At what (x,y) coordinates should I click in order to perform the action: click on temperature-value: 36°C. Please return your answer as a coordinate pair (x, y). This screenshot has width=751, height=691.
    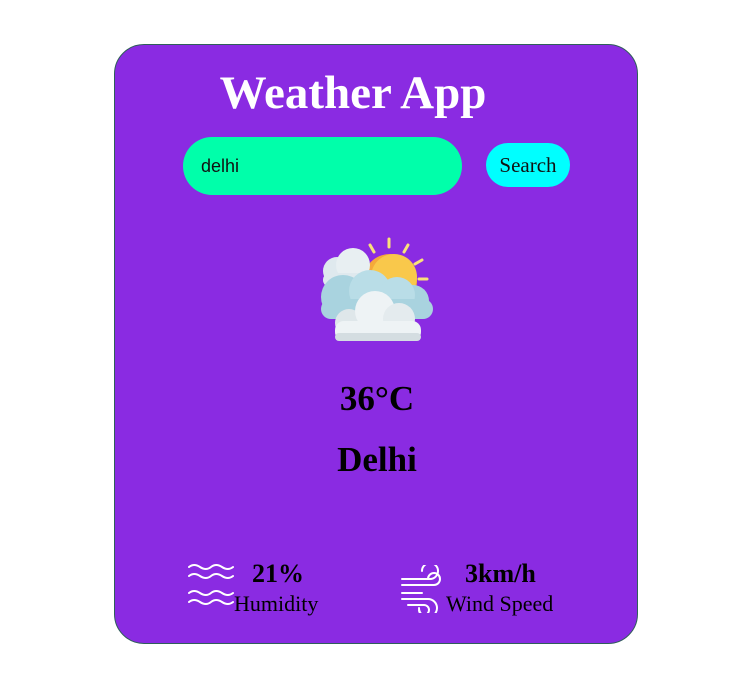
    Looking at the image, I should click on (377, 398).